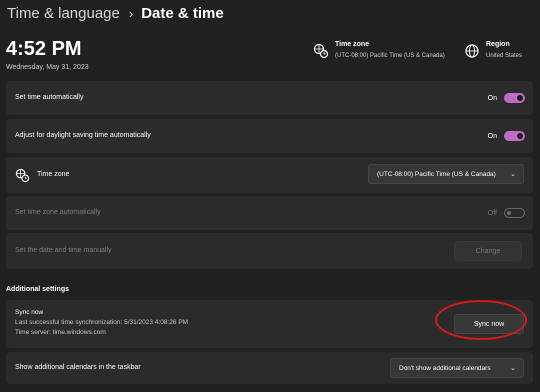  I want to click on daylight-saving-toggle: On, so click(506, 136).